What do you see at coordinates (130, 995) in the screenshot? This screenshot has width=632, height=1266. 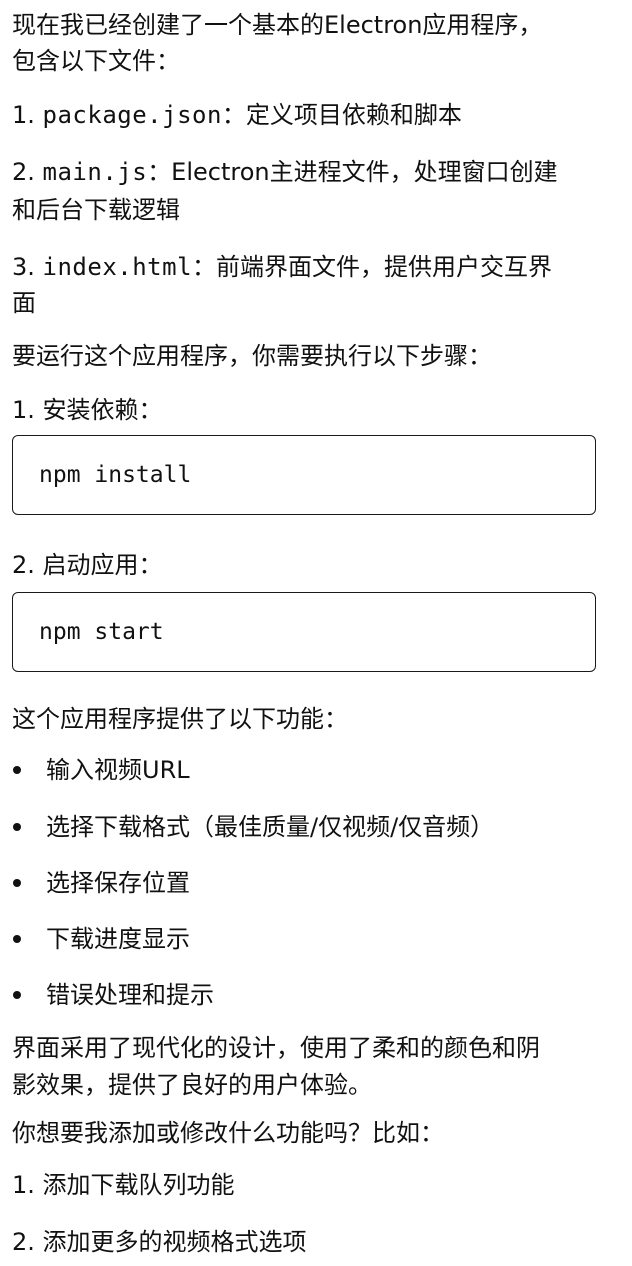 I see `feature-text: 错误处理和提示` at bounding box center [130, 995].